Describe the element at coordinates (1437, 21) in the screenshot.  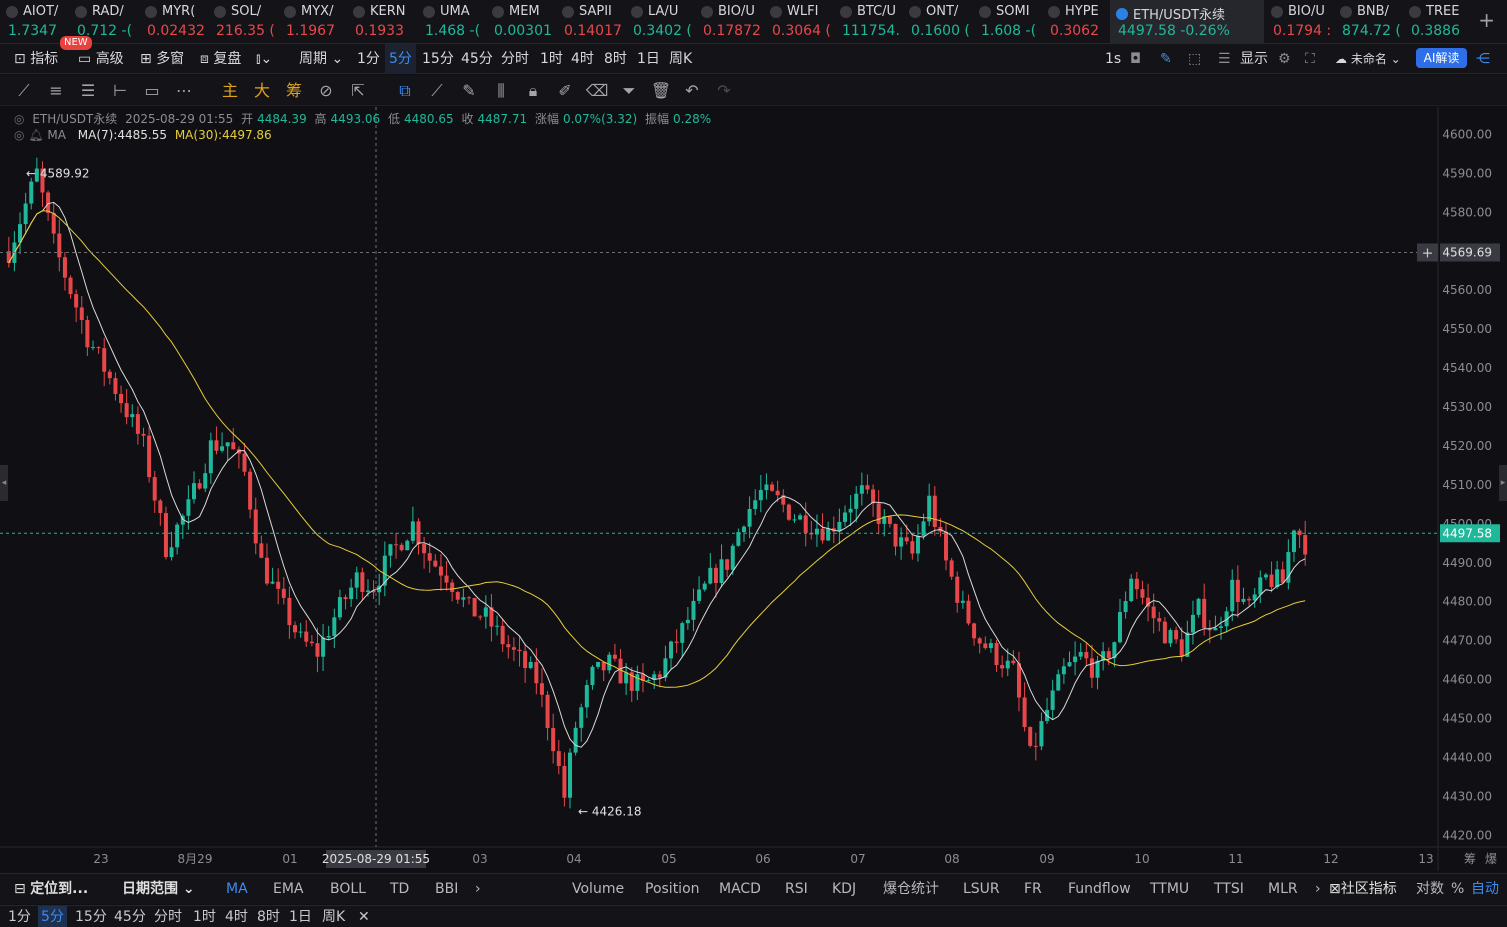
I see `ticker-tab: TREE 0.3886` at that location.